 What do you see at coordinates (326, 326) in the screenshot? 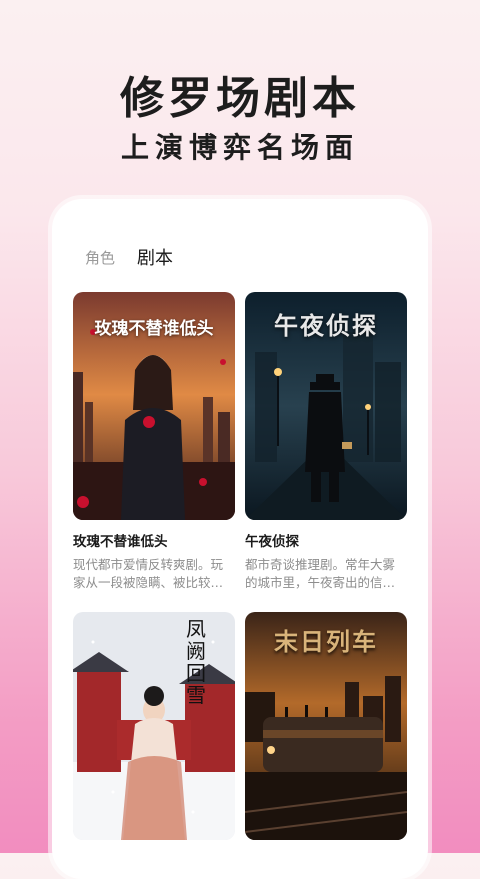
I see `poster-title: 午夜侦探` at bounding box center [326, 326].